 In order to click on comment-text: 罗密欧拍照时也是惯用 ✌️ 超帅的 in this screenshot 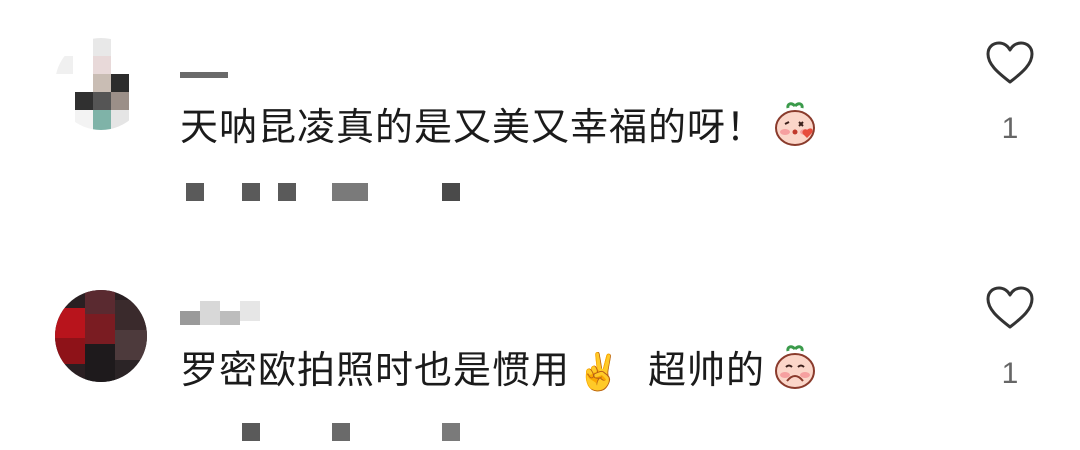, I will do `click(499, 372)`.